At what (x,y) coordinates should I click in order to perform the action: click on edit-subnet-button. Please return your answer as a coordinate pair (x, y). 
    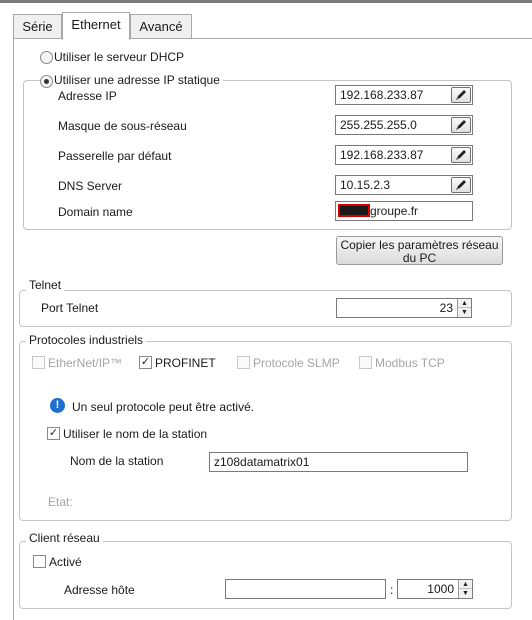
    Looking at the image, I should click on (461, 125).